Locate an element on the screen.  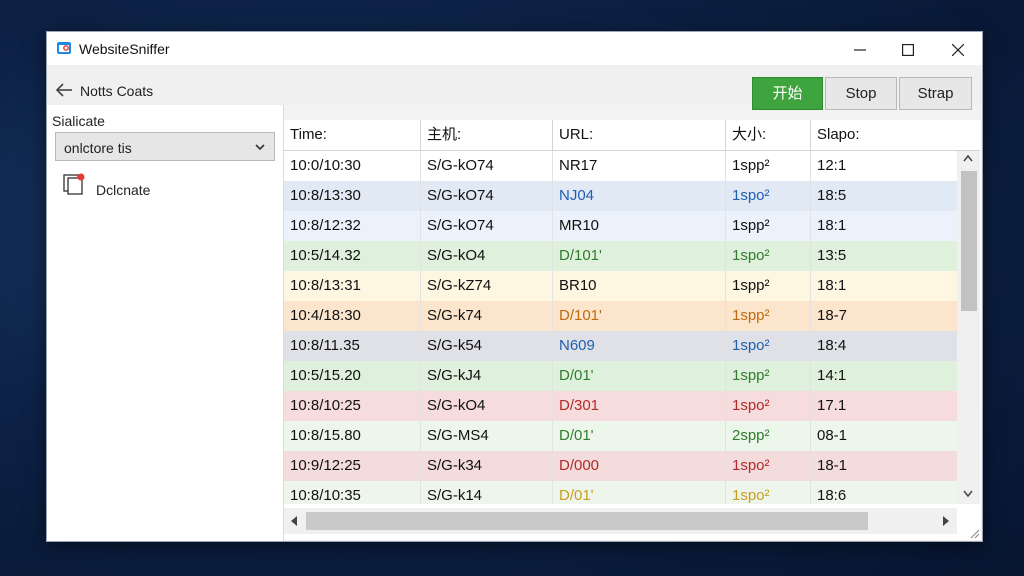
table-row: 10:5/15.20 S/G-kJ4 D/01' 1spp² 14:1 is located at coordinates (620, 376).